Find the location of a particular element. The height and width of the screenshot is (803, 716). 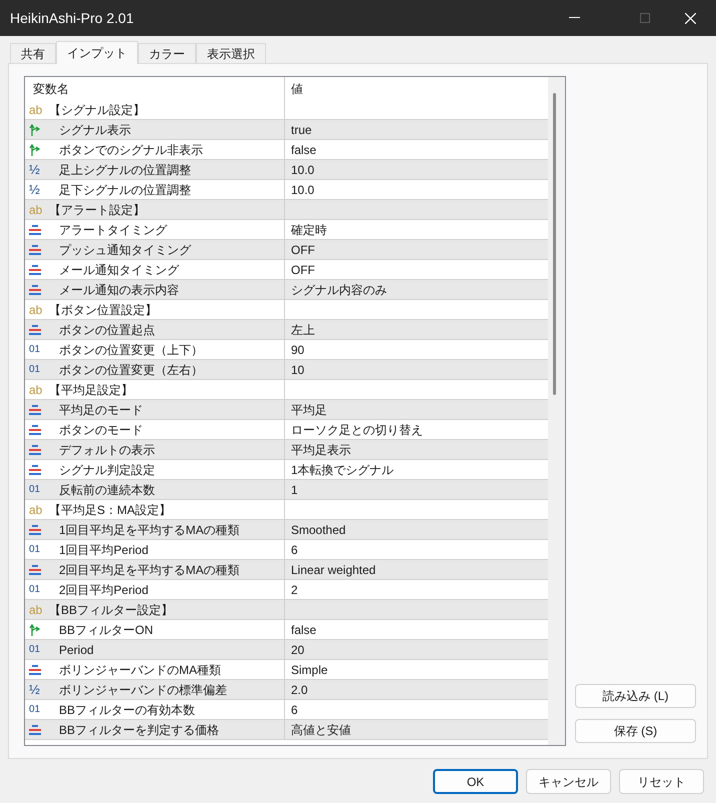

scrollbar-thumb is located at coordinates (554, 244).